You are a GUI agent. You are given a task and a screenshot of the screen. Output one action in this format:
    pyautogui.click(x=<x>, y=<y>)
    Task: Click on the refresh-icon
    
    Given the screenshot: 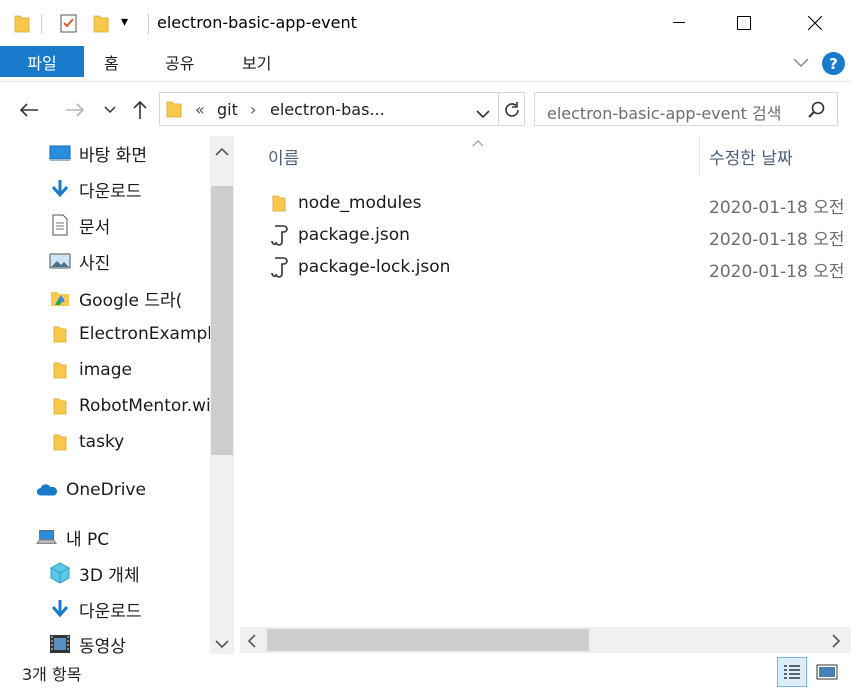 What is the action you would take?
    pyautogui.click(x=512, y=112)
    